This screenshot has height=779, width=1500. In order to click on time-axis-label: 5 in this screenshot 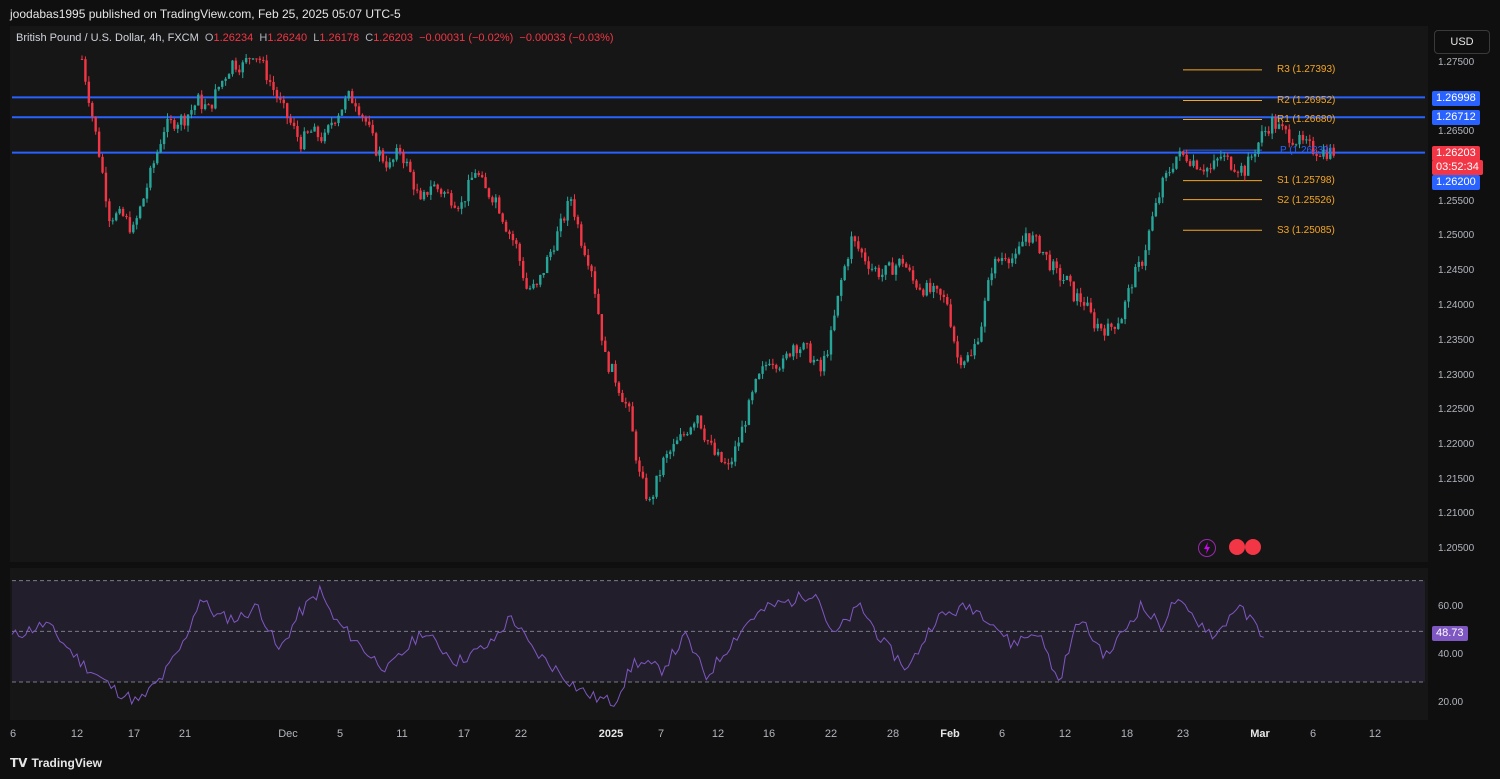, I will do `click(340, 734)`.